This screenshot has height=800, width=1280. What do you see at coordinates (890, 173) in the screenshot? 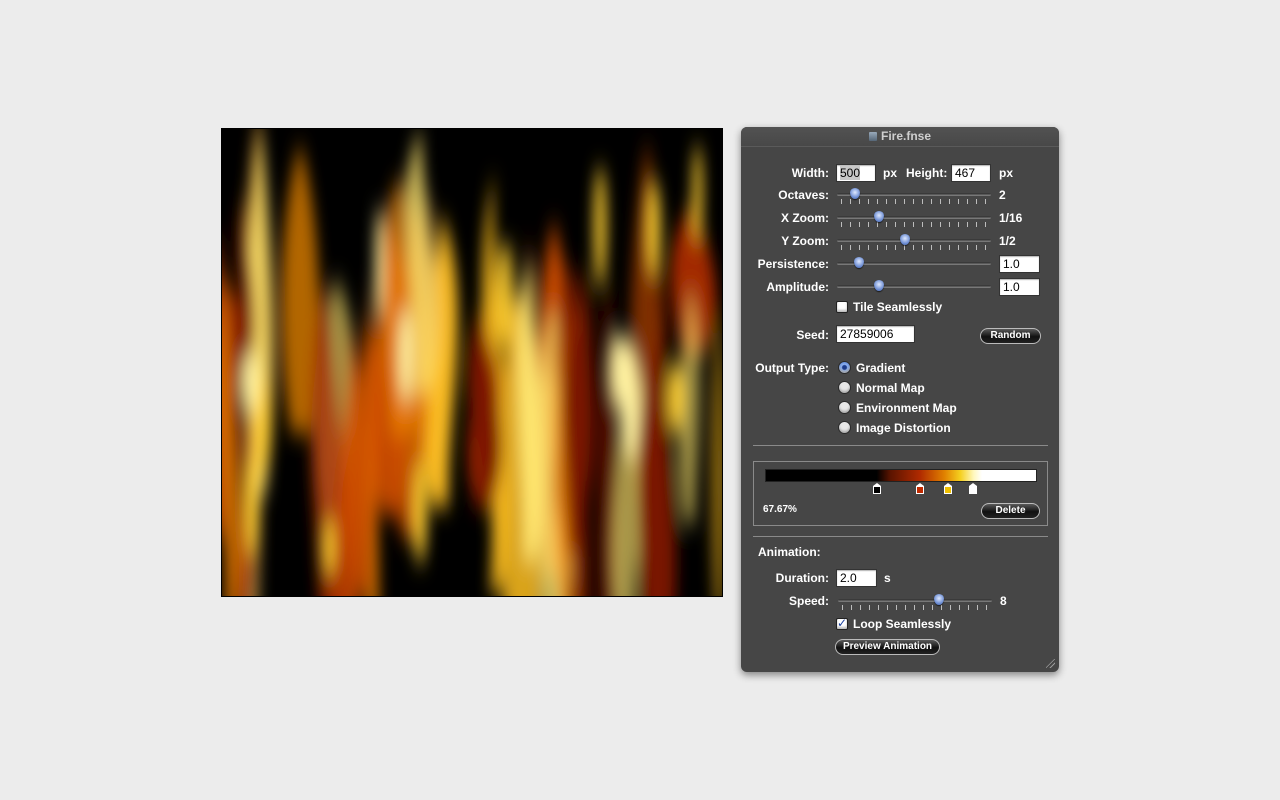
I see `width-unit: px` at bounding box center [890, 173].